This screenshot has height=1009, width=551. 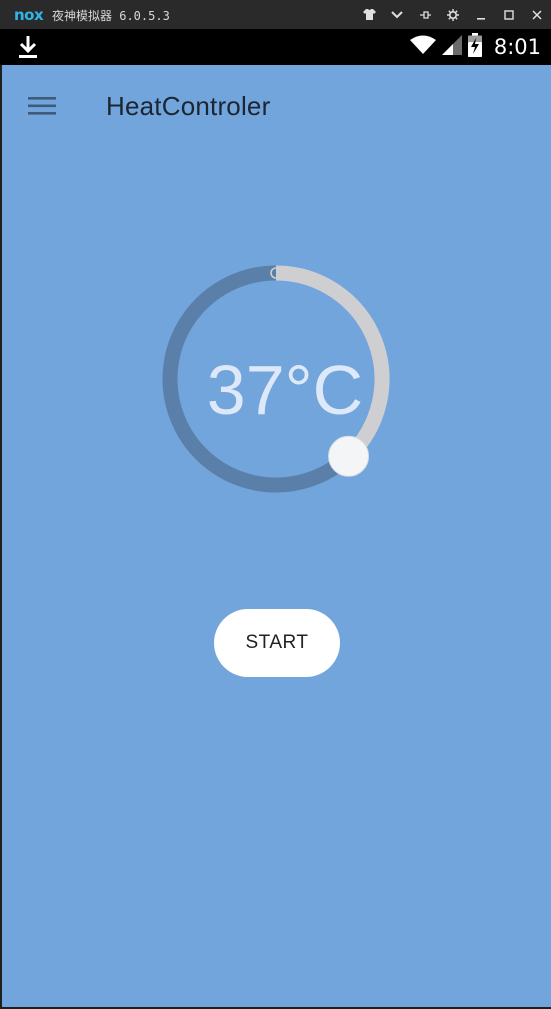 What do you see at coordinates (29, 15) in the screenshot?
I see `emulator-logo: nox` at bounding box center [29, 15].